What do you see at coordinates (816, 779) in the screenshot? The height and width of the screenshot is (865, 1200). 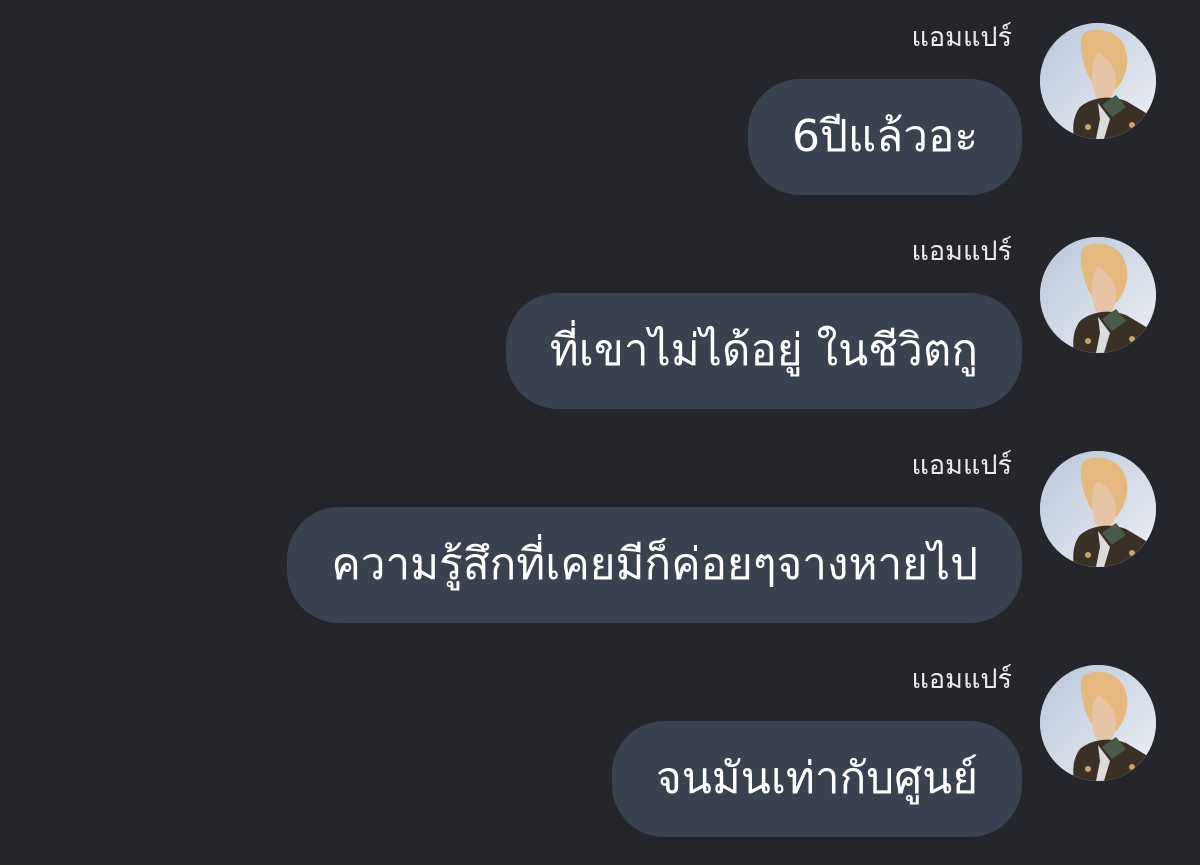 I see `message-bubble: จนมันเท่ากับศูนย์` at bounding box center [816, 779].